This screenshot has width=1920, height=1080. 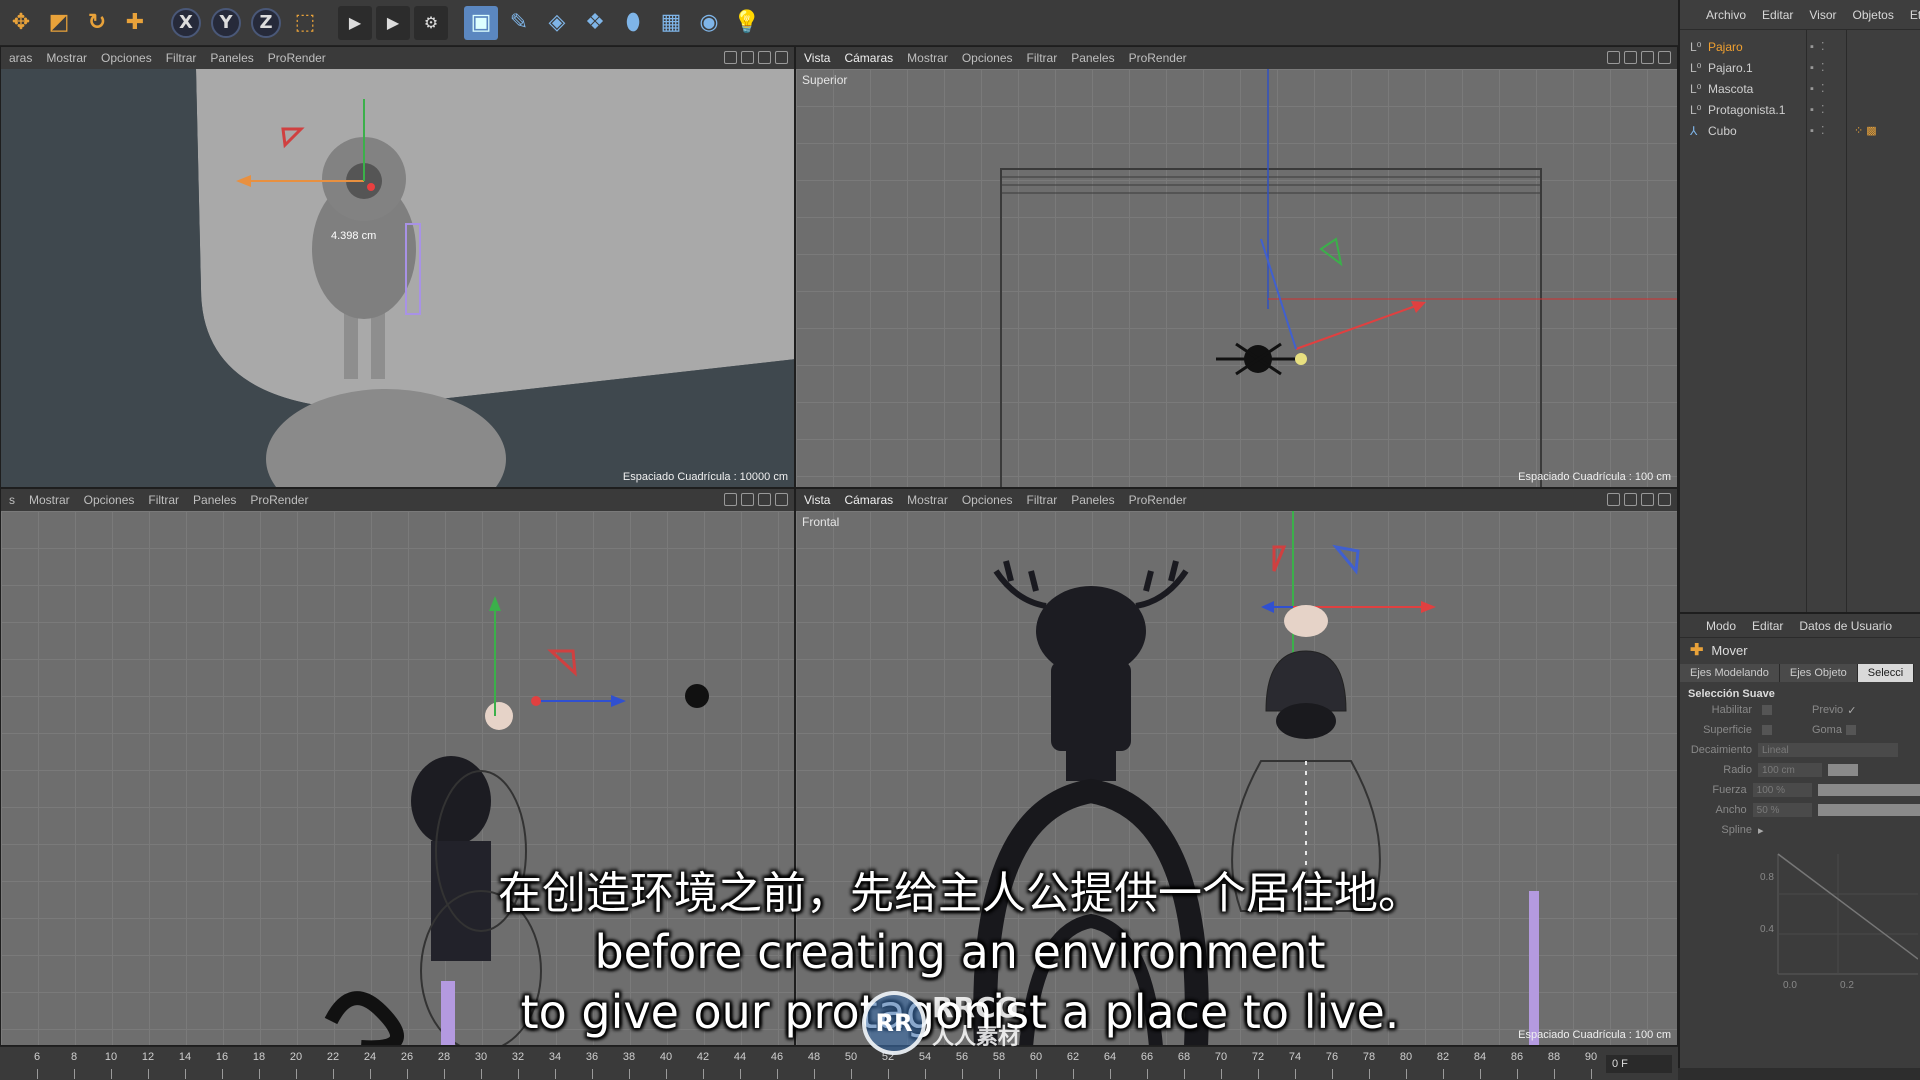 What do you see at coordinates (1767, 730) in the screenshot?
I see `superficie-checkbox` at bounding box center [1767, 730].